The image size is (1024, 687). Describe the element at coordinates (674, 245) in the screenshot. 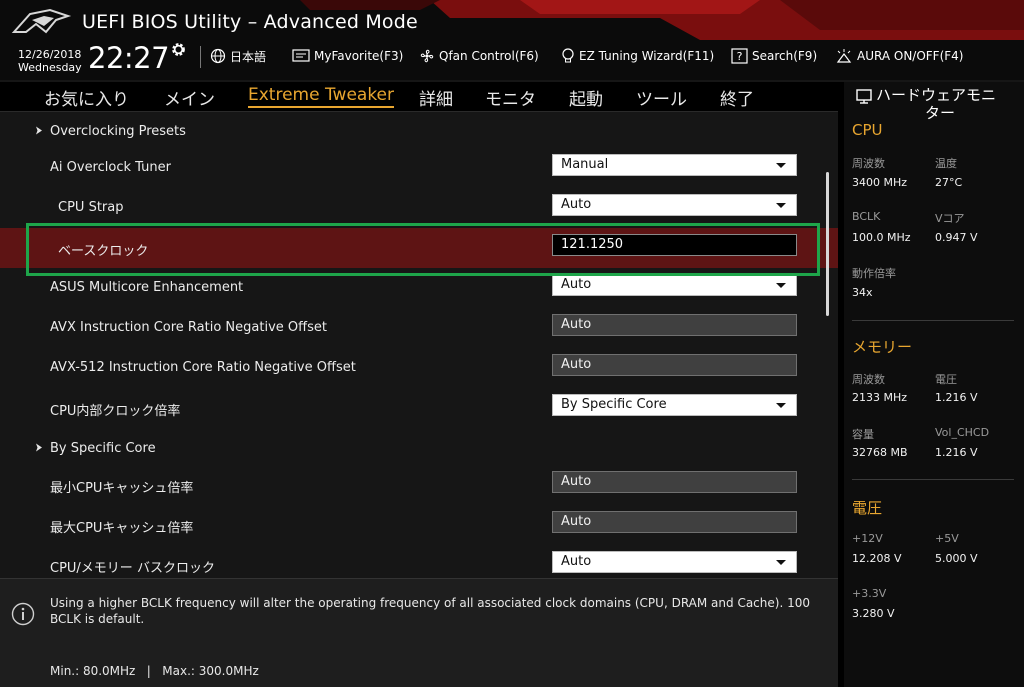

I see `base-clock-input: 121.1250` at that location.